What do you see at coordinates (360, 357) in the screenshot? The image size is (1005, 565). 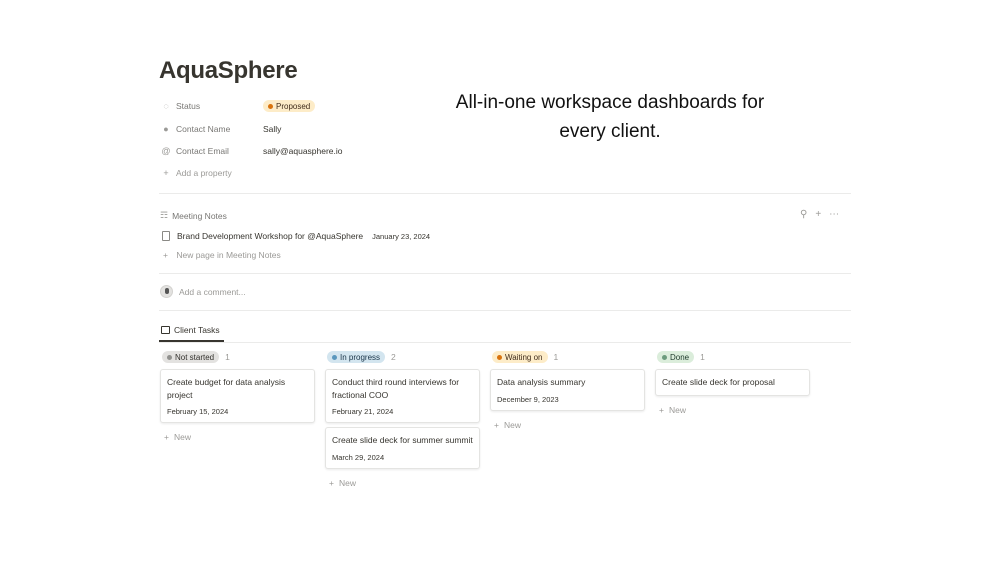 I see `column-status: In progress` at bounding box center [360, 357].